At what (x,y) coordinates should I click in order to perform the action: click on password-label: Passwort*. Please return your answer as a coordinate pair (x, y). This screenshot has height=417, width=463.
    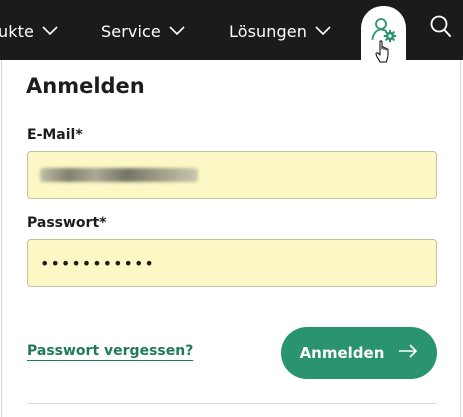
    Looking at the image, I should click on (67, 223).